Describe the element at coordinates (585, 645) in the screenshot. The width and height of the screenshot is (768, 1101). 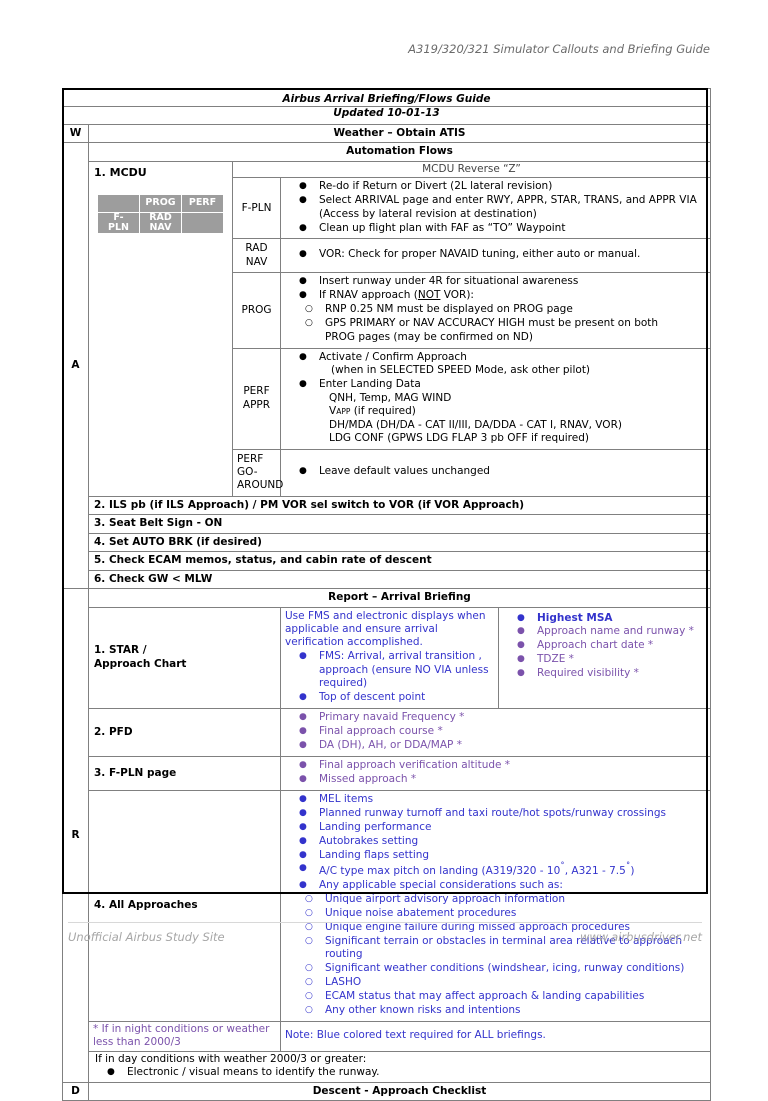
I see `list-item: ● Approach chart date *` at that location.